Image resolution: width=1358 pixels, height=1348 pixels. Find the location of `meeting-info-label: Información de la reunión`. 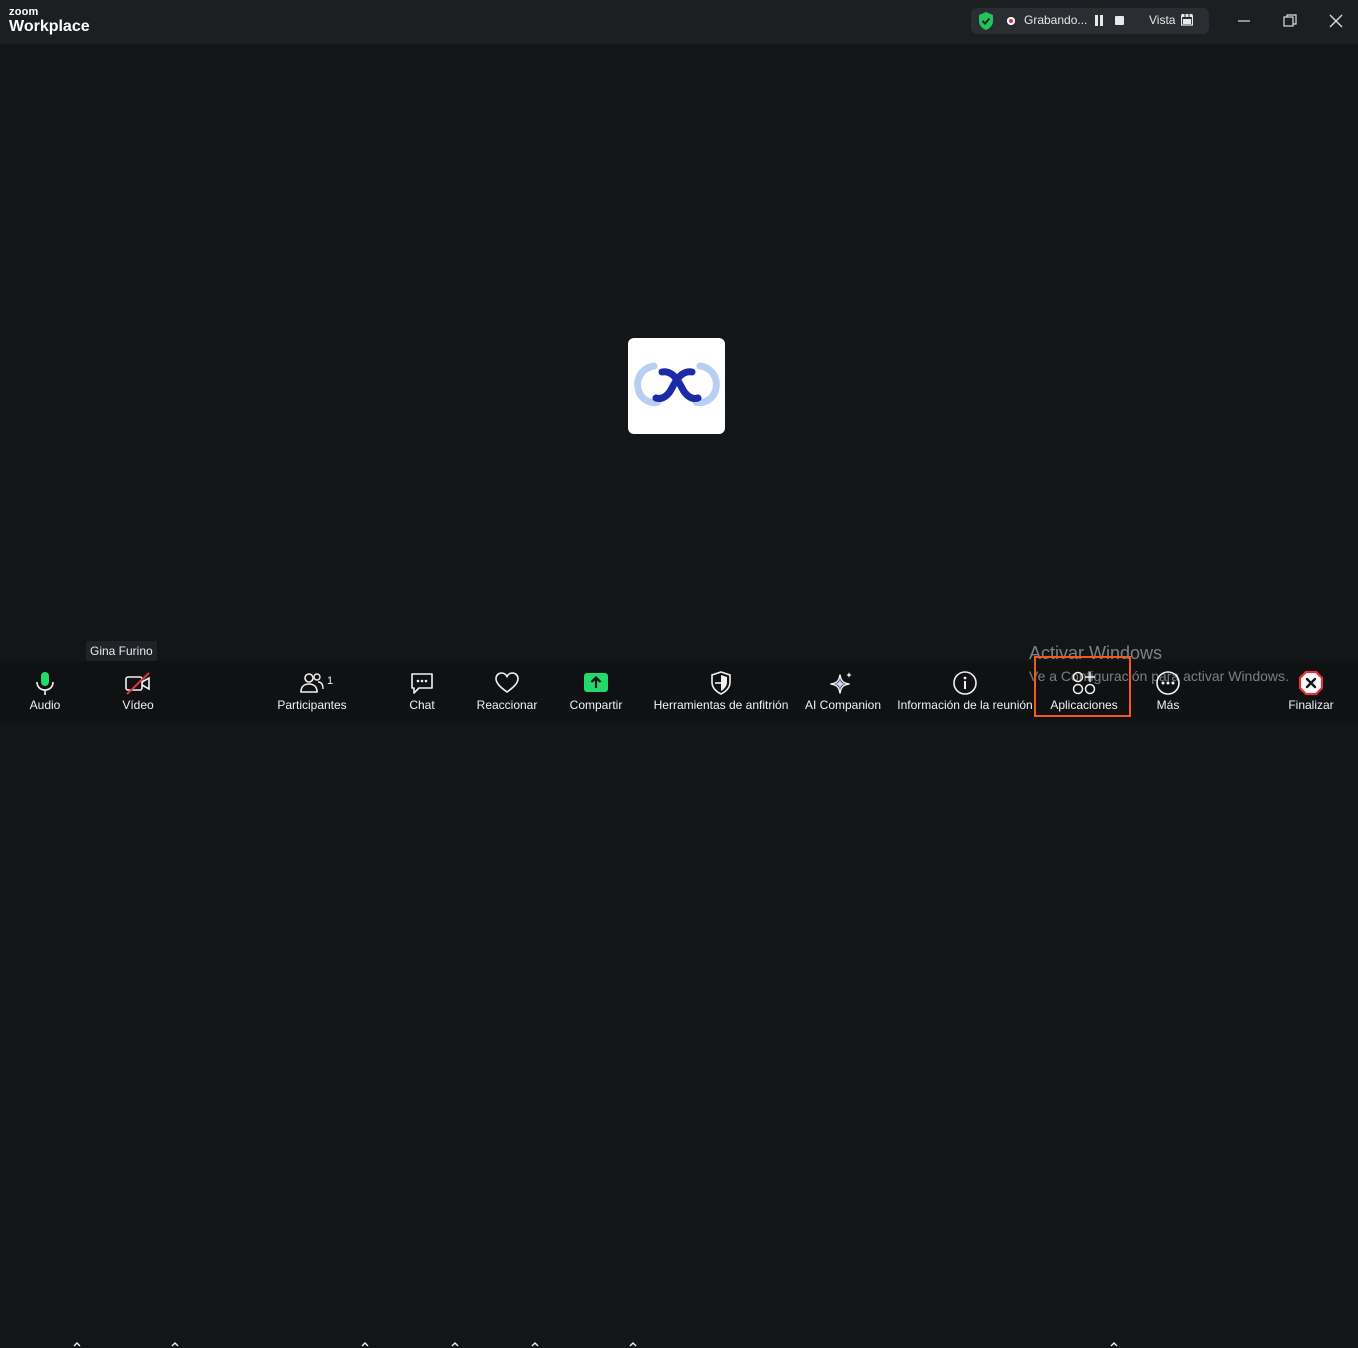

meeting-info-label: Información de la reunión is located at coordinates (965, 705).